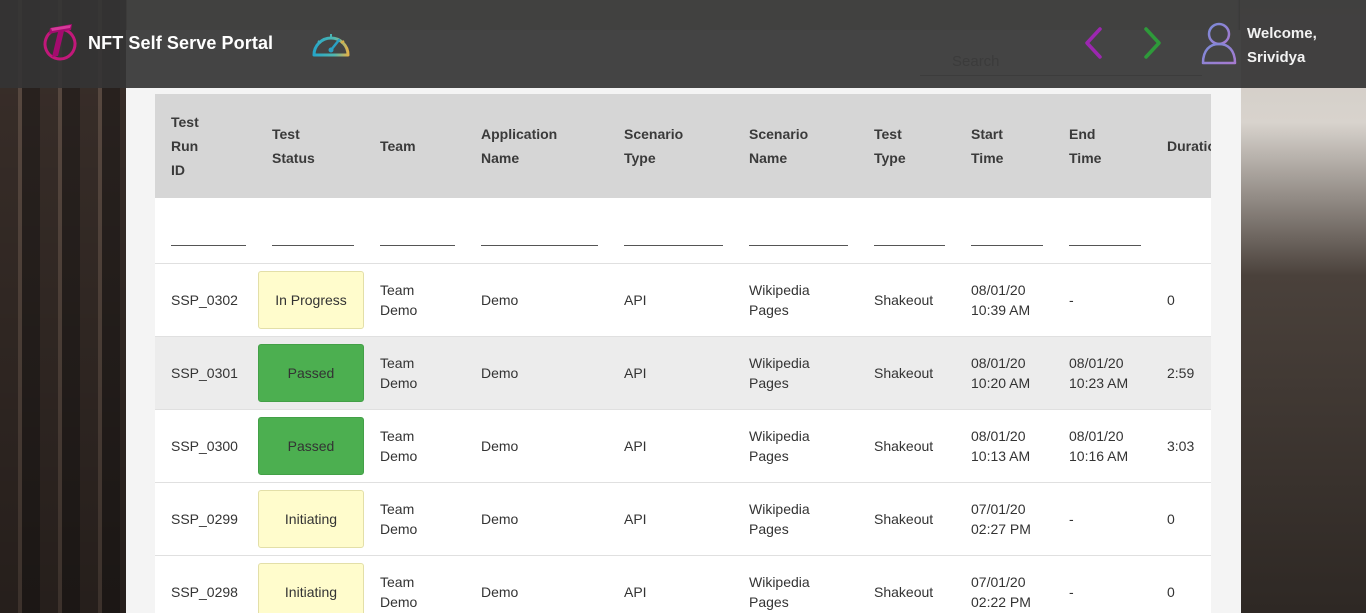 This screenshot has width=1366, height=613. I want to click on filter-row, so click(683, 230).